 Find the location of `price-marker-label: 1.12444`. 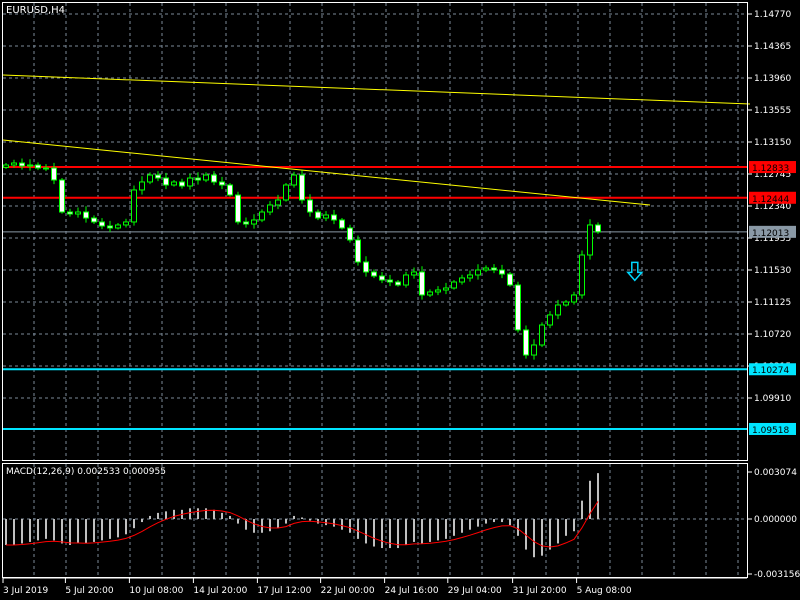

price-marker-label: 1.12444 is located at coordinates (770, 200).